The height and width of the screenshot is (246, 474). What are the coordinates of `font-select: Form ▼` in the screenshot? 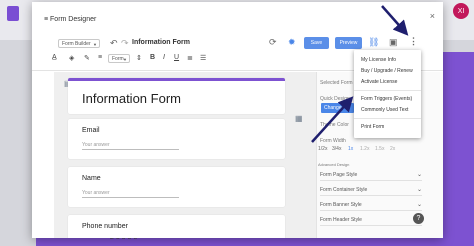 It's located at (119, 58).